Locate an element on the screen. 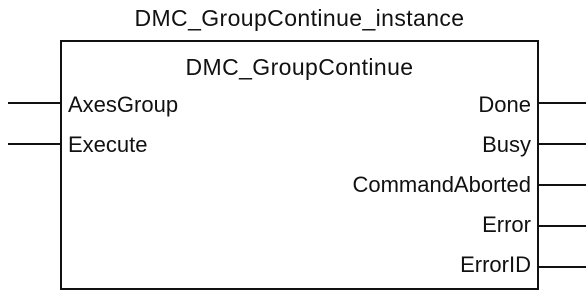  output-pin-error: Error is located at coordinates (506, 224).